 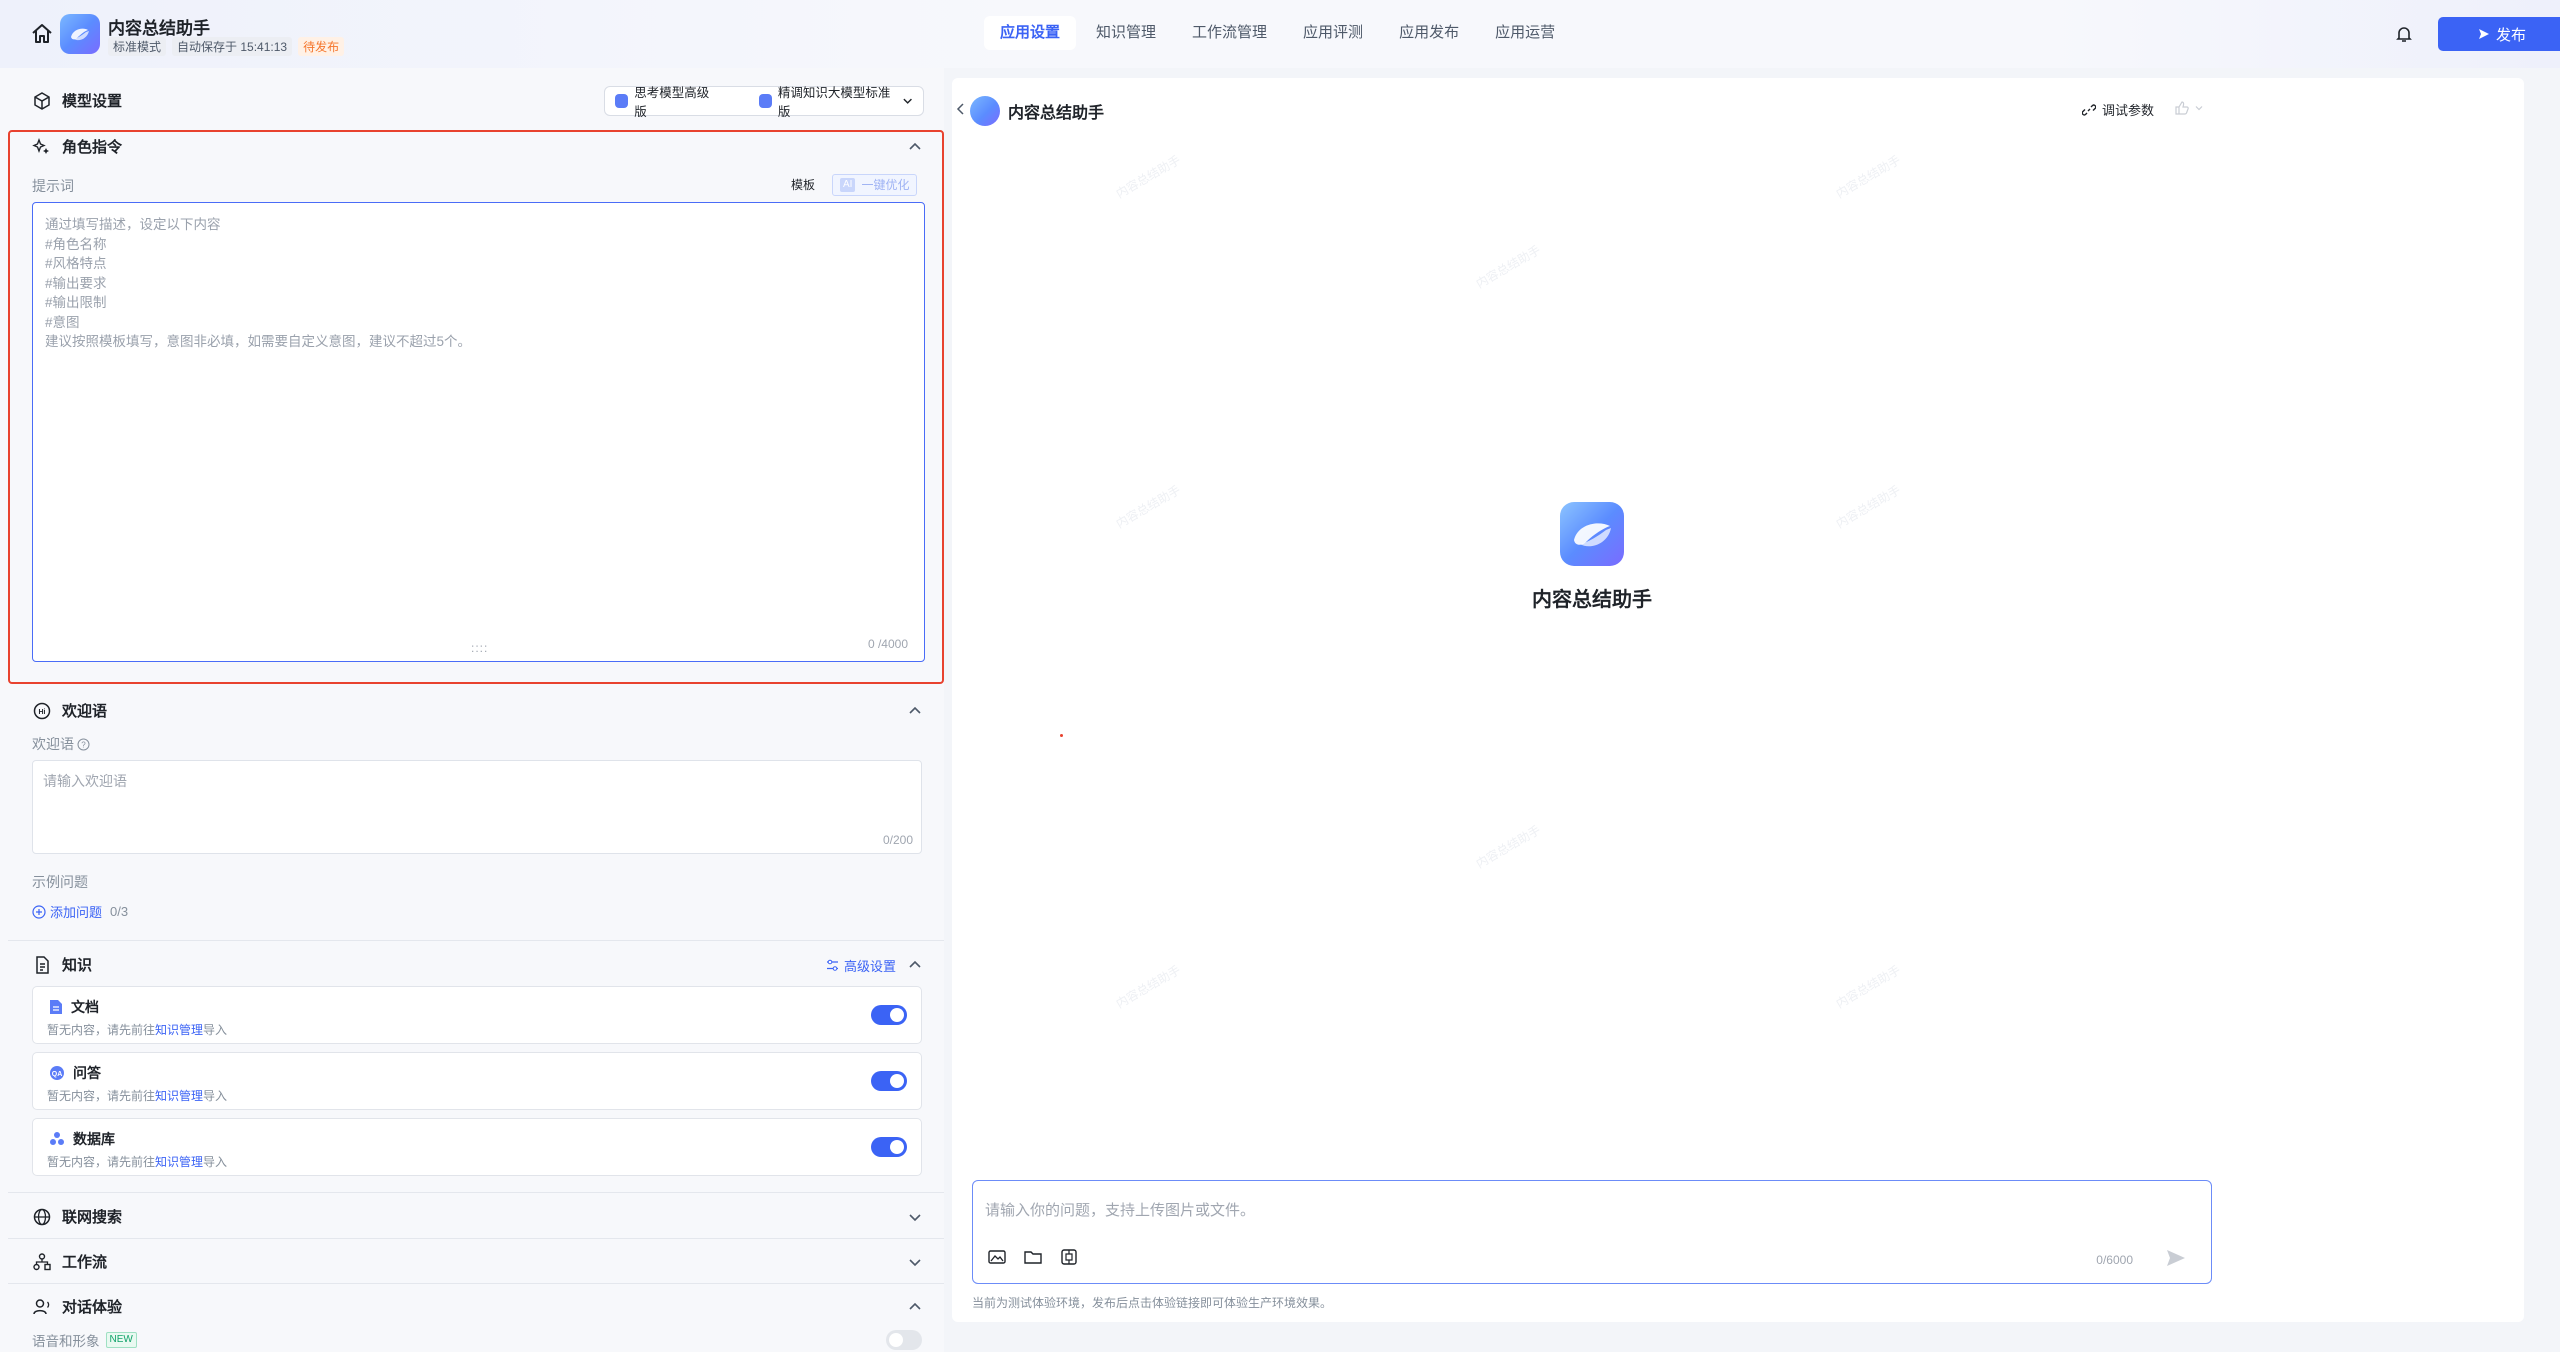 I want to click on chat-input-tools, so click(x=1033, y=1257).